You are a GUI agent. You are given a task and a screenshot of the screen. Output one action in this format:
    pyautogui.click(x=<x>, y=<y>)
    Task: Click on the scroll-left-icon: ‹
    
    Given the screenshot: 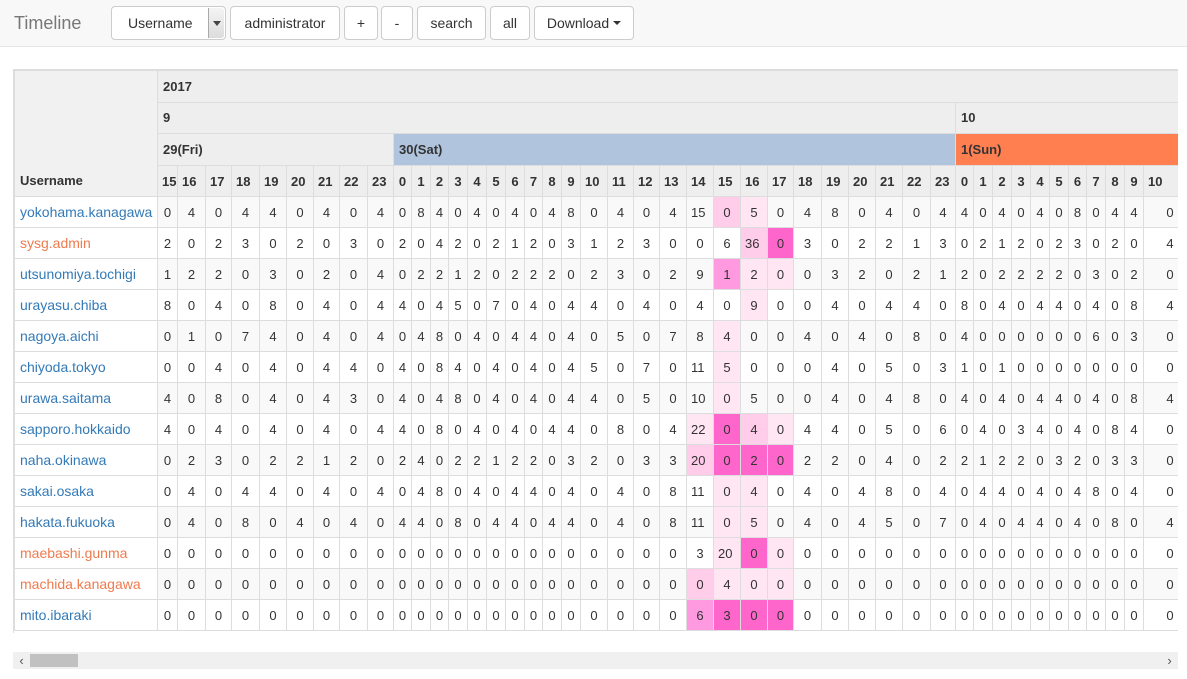 What is the action you would take?
    pyautogui.click(x=21, y=660)
    